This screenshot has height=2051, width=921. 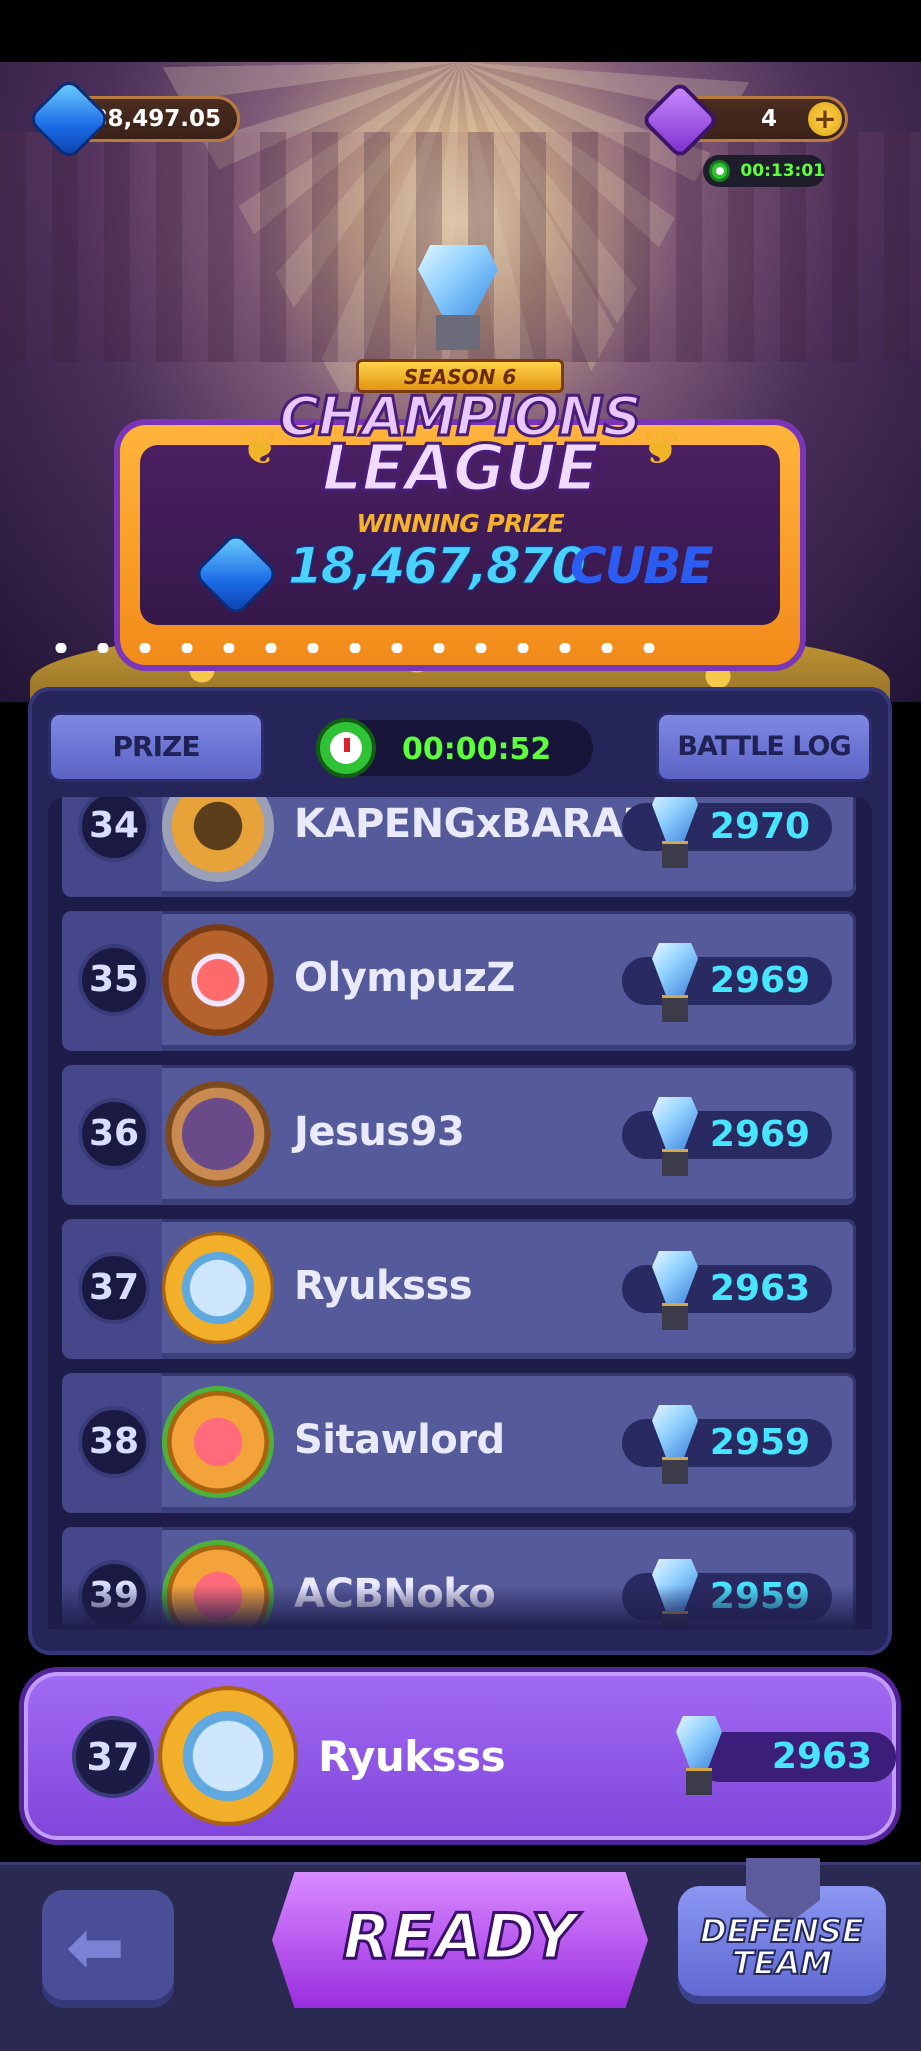 What do you see at coordinates (404, 978) in the screenshot?
I see `player-name: OlympuzZ` at bounding box center [404, 978].